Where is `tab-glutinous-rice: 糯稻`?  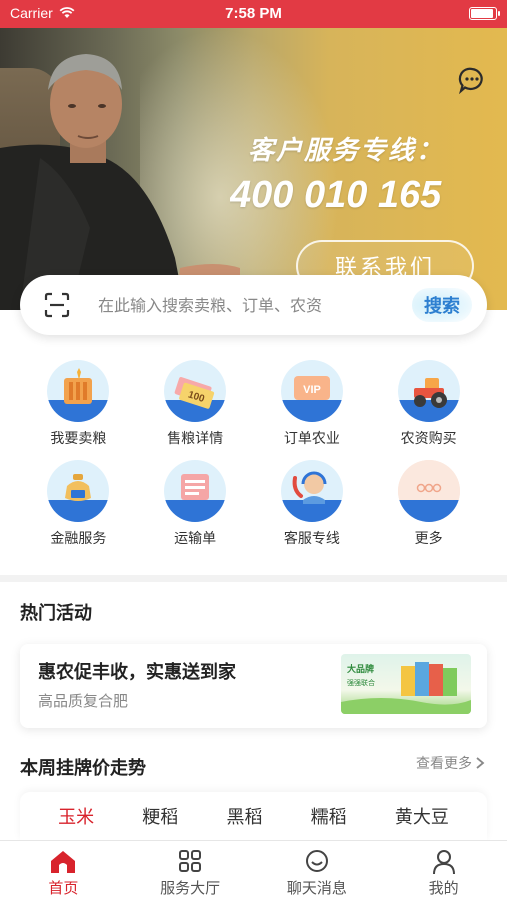
tab-glutinous-rice: 糯稻 is located at coordinates (329, 816).